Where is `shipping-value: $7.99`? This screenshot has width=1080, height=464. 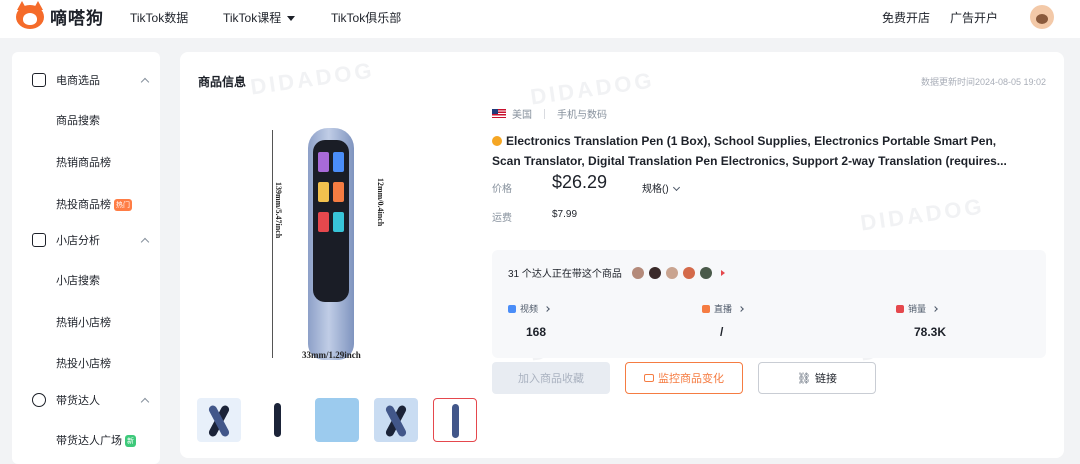 shipping-value: $7.99 is located at coordinates (565, 214).